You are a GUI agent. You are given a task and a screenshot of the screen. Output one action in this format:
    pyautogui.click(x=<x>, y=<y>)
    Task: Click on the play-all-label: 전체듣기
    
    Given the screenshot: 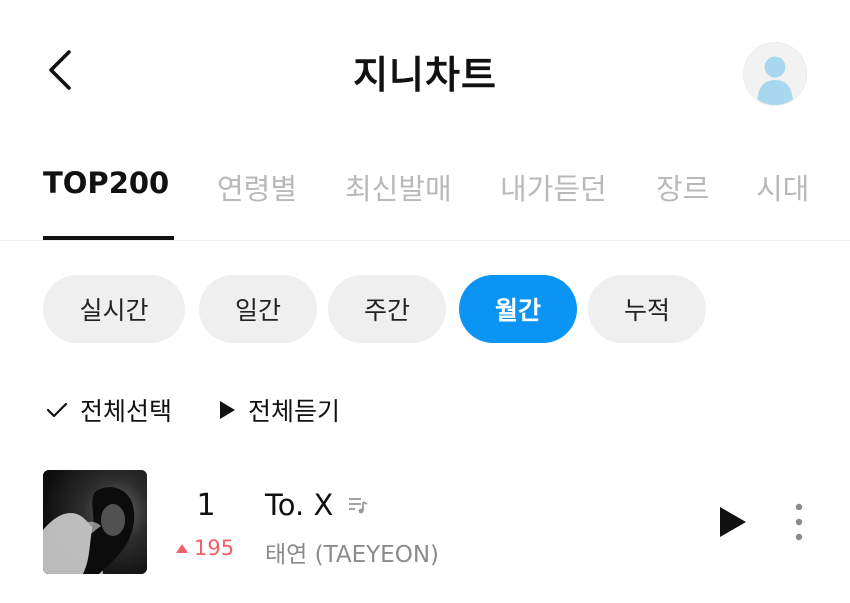 What is the action you would take?
    pyautogui.click(x=294, y=411)
    